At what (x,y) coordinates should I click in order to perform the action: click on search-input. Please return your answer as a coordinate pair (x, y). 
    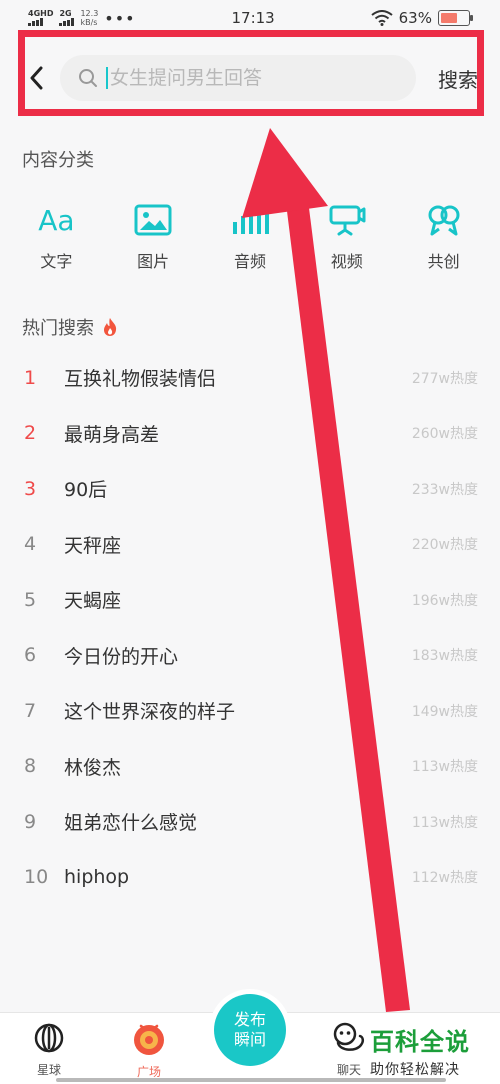
    Looking at the image, I should click on (255, 78).